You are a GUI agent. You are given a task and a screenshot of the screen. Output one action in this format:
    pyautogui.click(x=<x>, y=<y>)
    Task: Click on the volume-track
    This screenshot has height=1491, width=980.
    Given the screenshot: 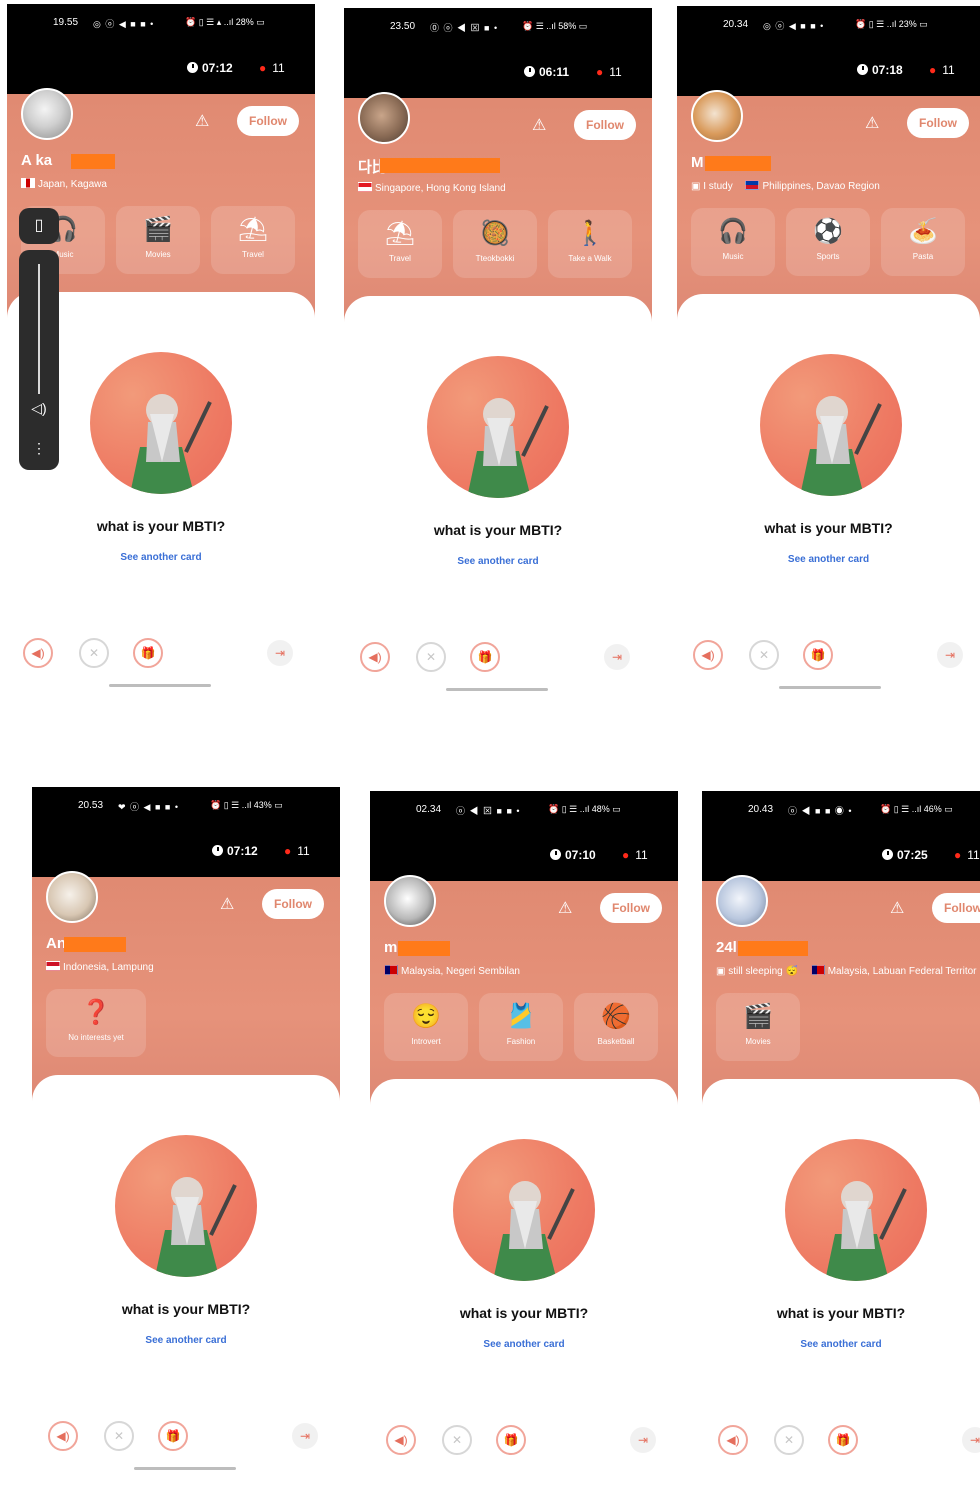 What is the action you would take?
    pyautogui.click(x=39, y=329)
    